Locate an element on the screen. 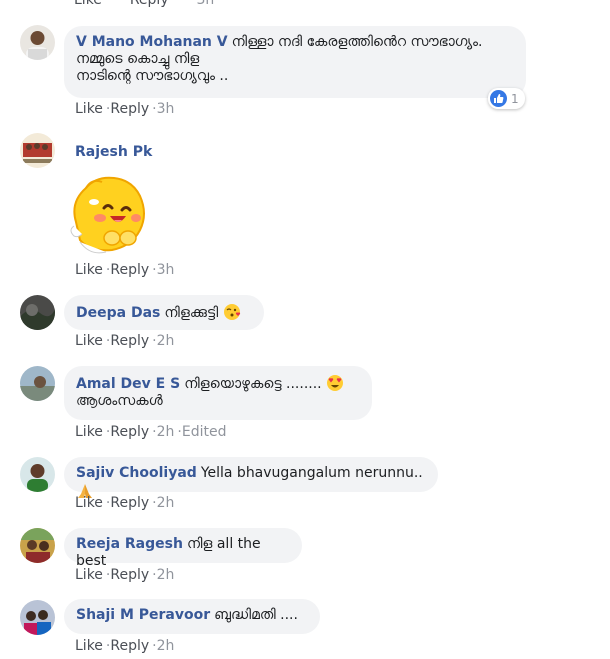 The image size is (610, 659). comment-bubble: Amal Dev E S നിളയൊഴുകട്ടെ ........ ആശംസകൾ is located at coordinates (218, 393).